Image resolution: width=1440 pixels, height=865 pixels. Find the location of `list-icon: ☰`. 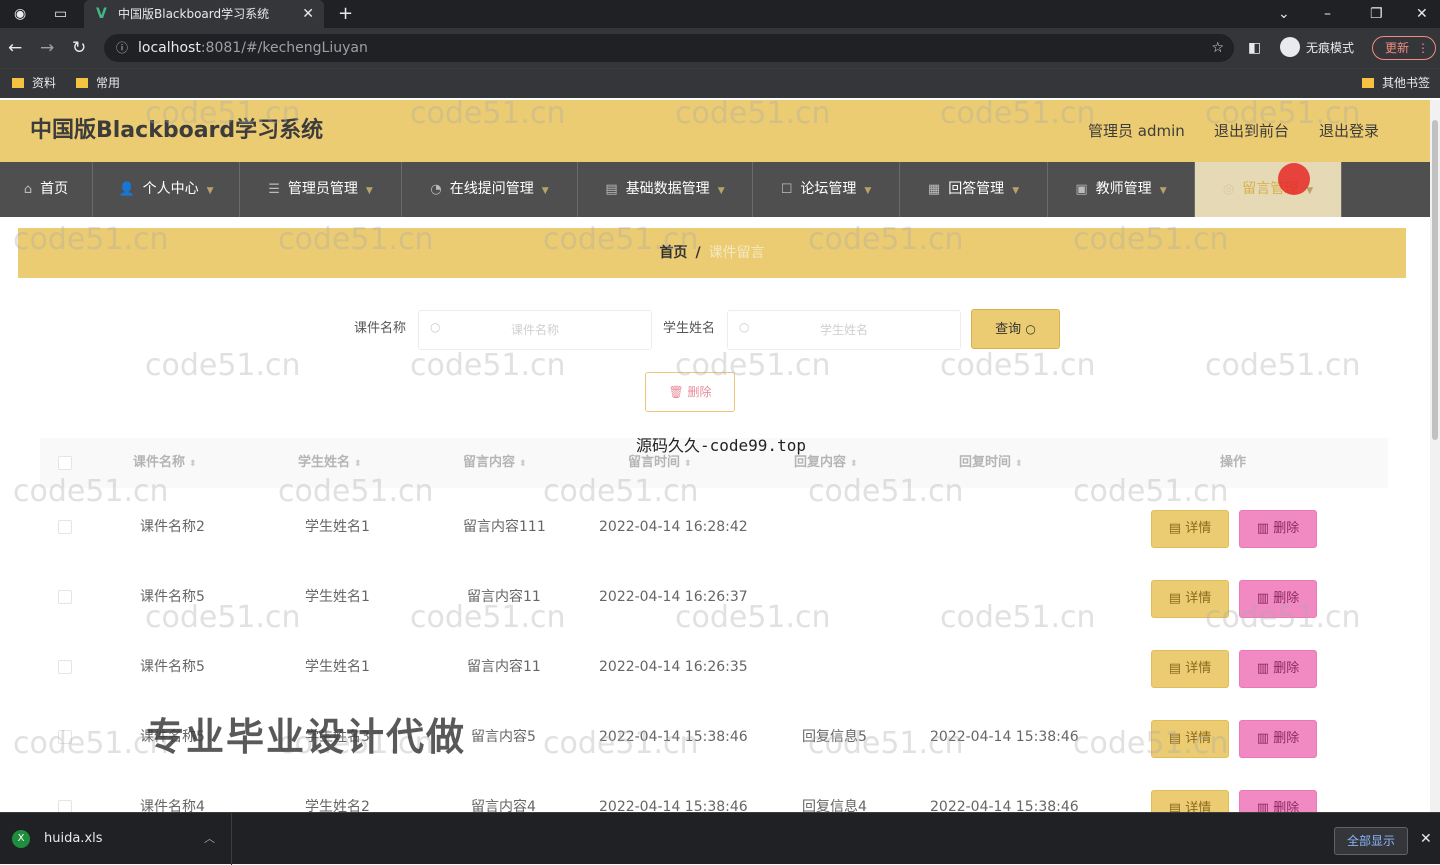

list-icon: ☰ is located at coordinates (274, 189).